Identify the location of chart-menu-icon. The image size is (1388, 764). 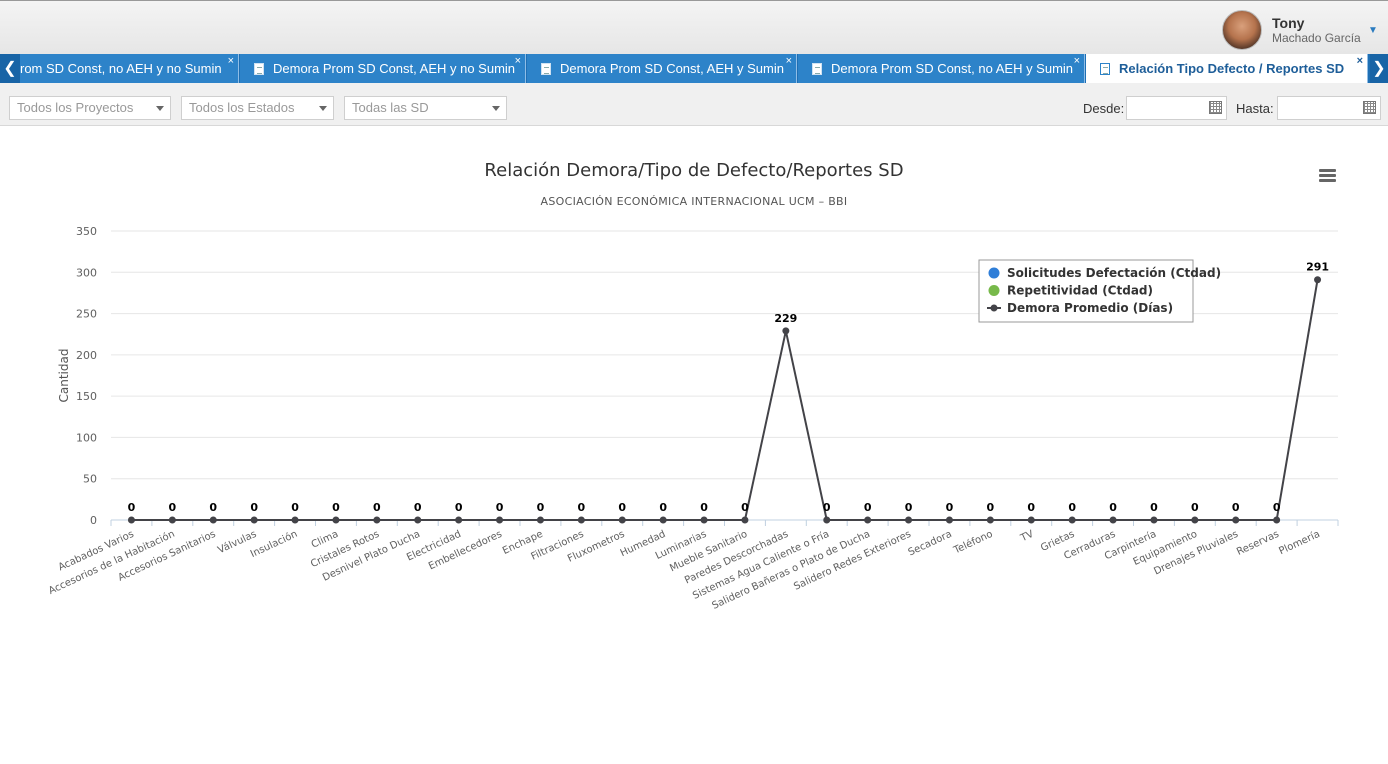
(1327, 176).